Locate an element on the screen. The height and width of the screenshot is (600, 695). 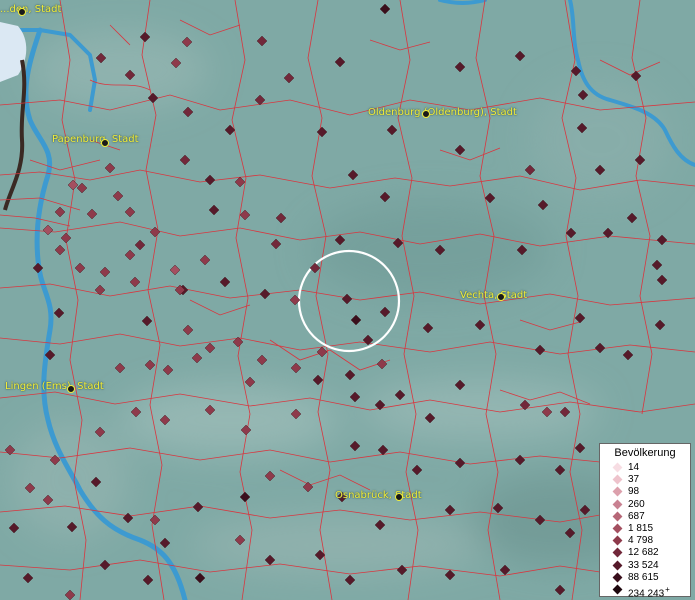
legend-item: 37 is located at coordinates (645, 480).